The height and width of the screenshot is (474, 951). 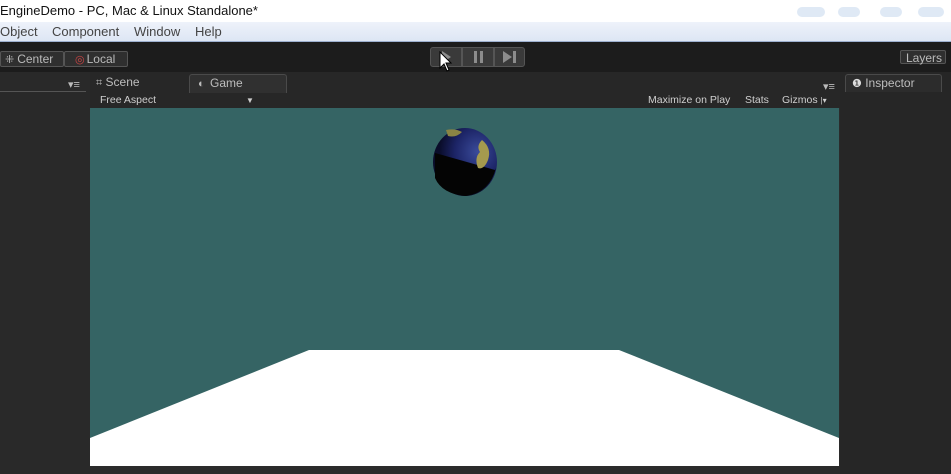 I want to click on layers-dropdown: Layers, so click(x=923, y=57).